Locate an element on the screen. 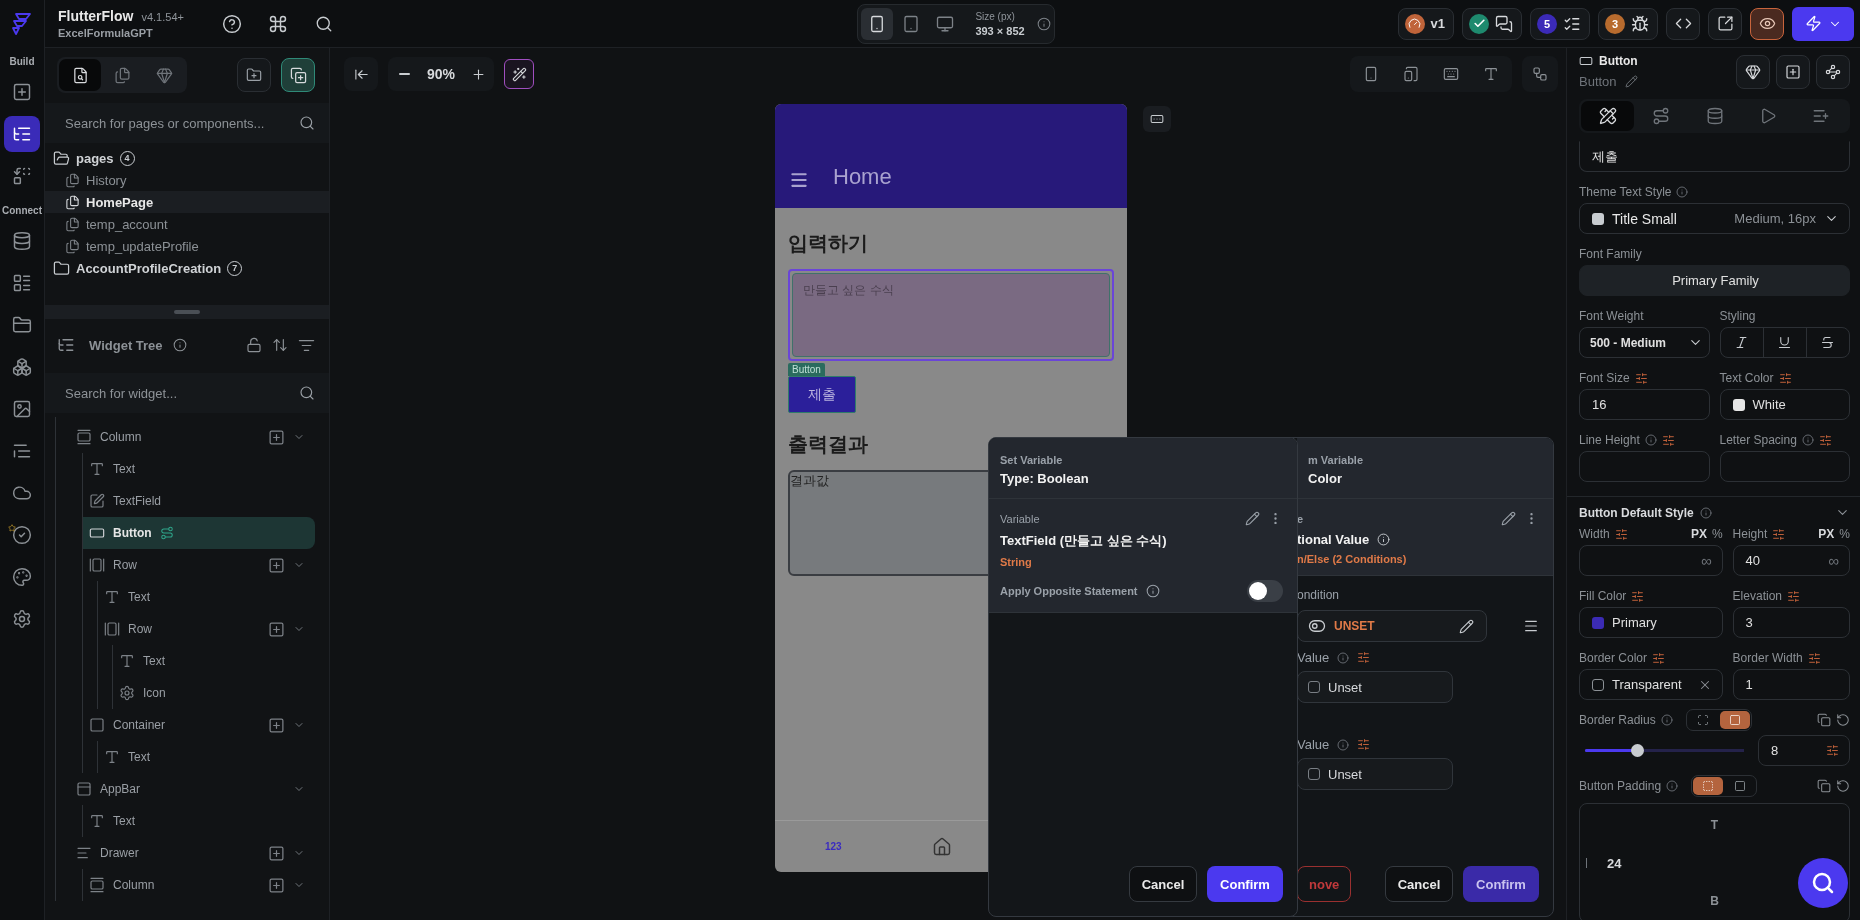  condition-field: UNSET is located at coordinates (1392, 626).